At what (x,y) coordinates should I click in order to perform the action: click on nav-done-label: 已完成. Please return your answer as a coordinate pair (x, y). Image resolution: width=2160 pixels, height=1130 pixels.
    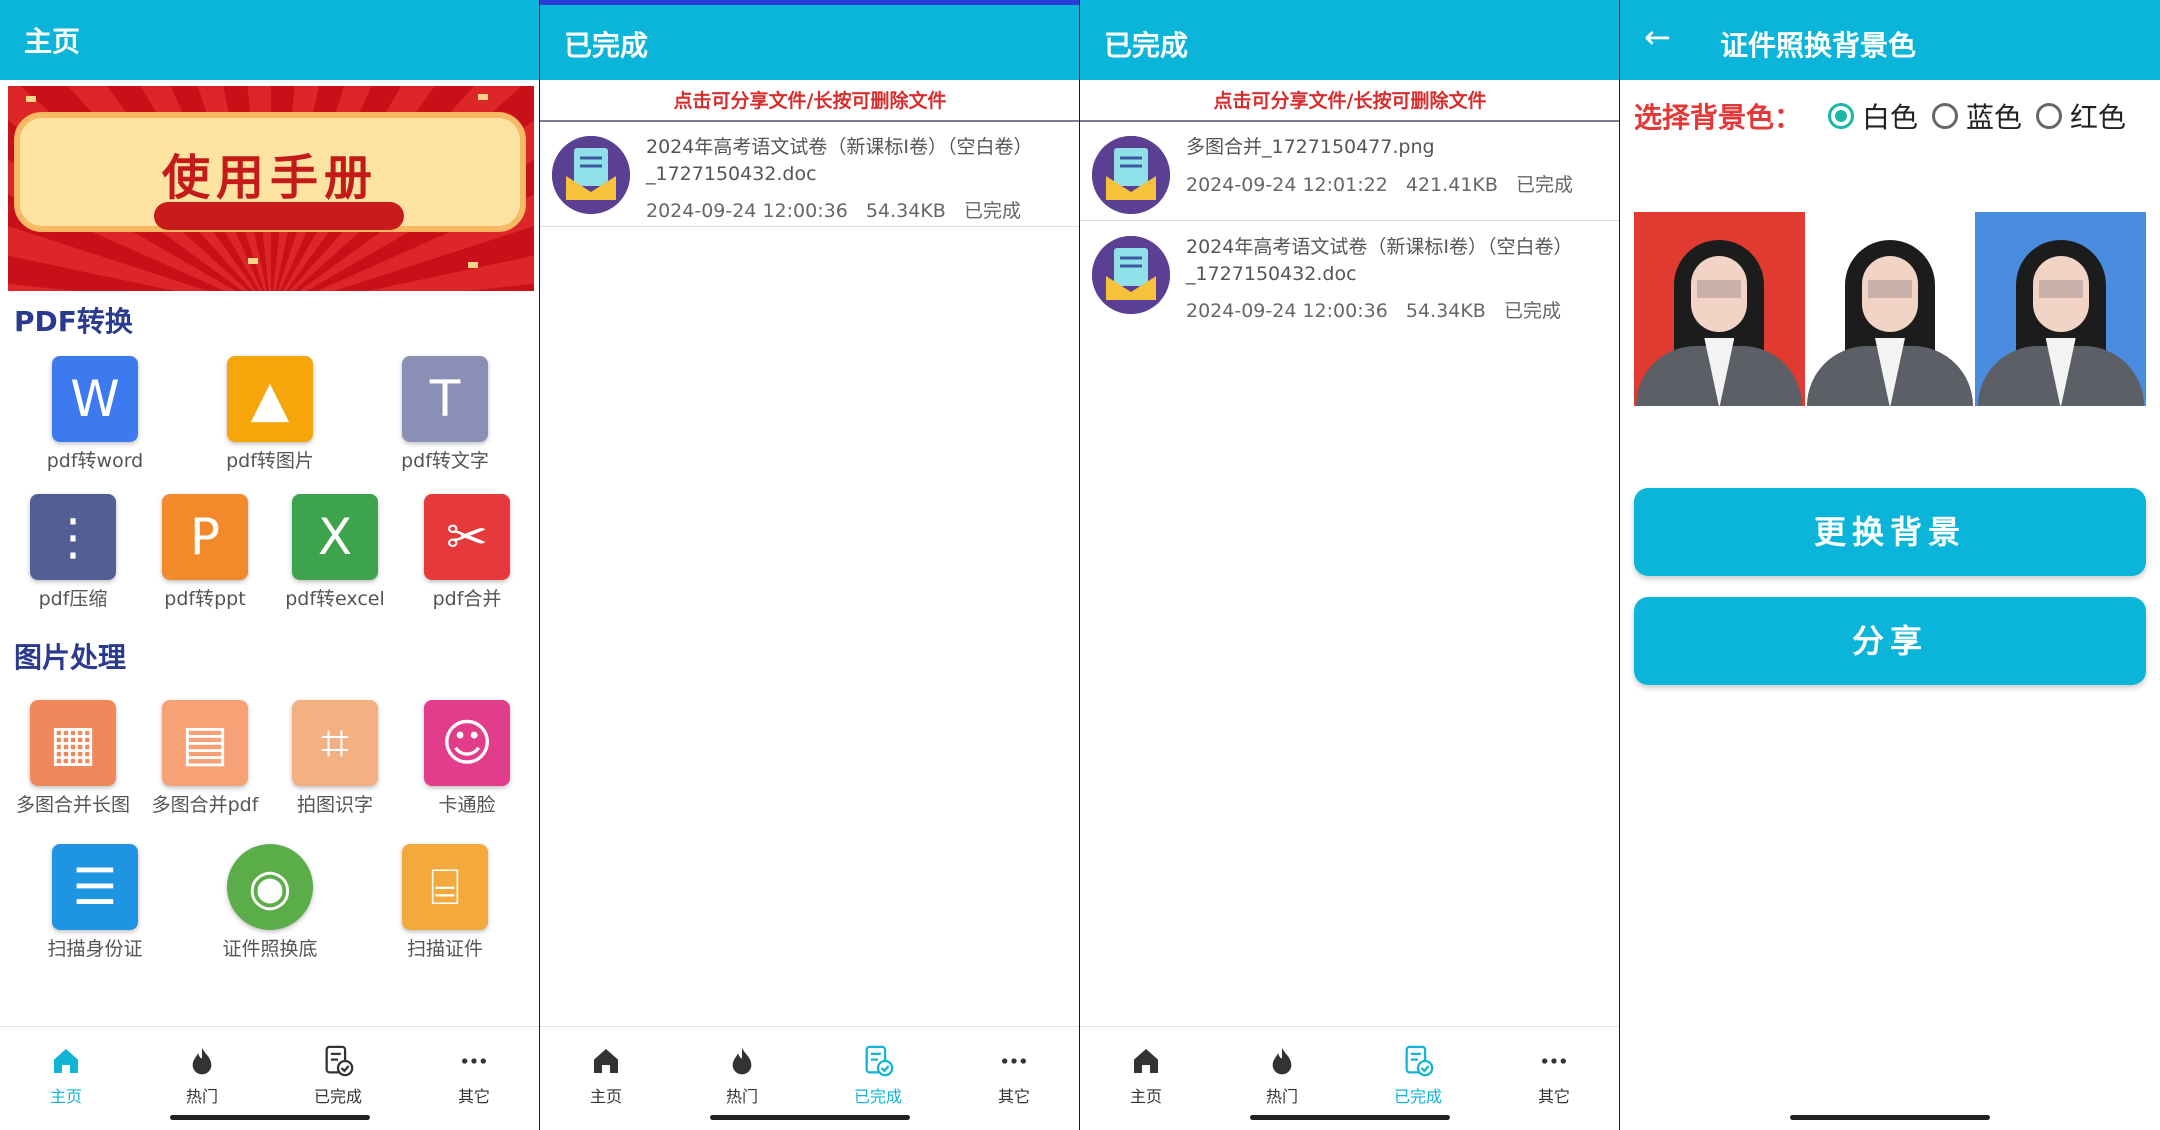
    Looking at the image, I should click on (877, 1096).